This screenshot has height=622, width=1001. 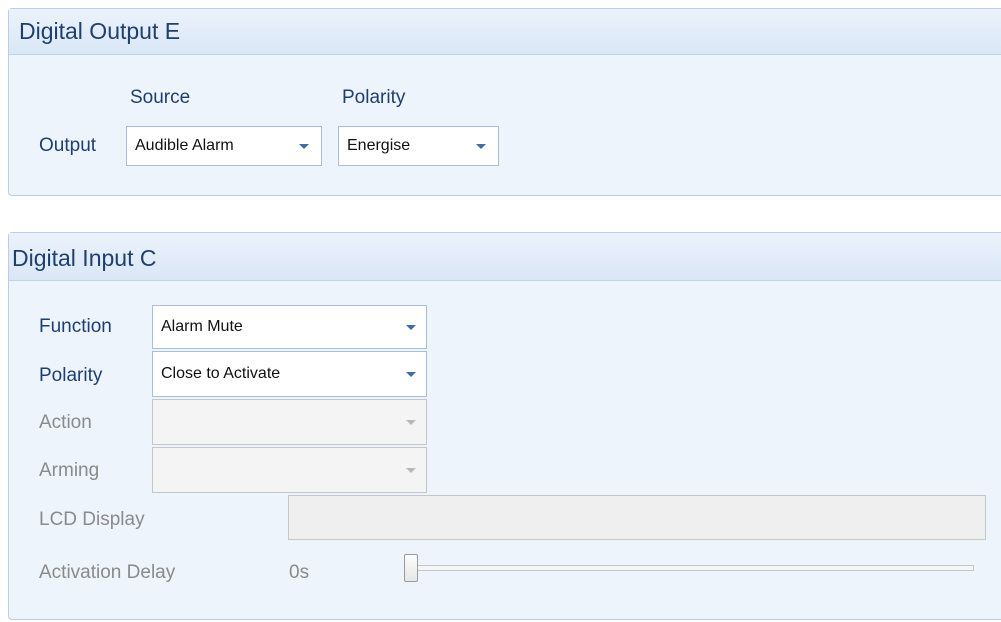 I want to click on output-row-label: Output, so click(x=68, y=145).